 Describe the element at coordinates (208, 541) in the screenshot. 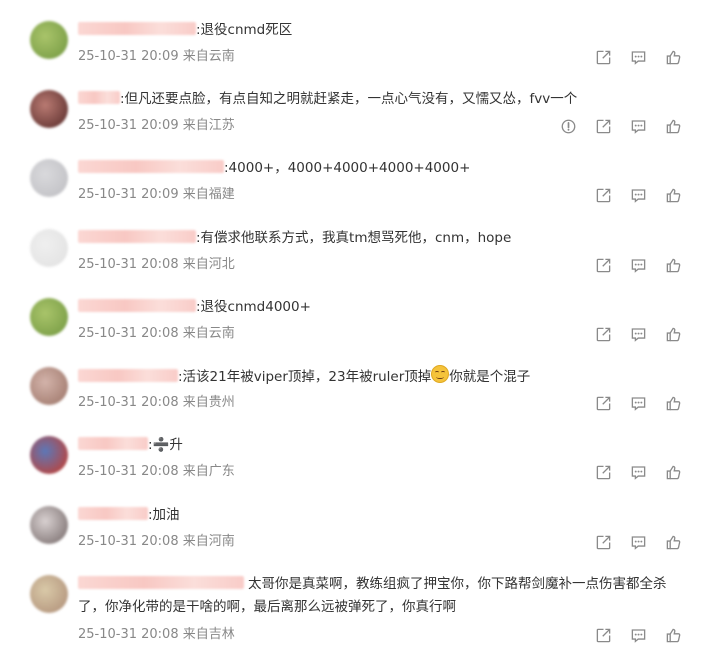

I see `location: 来自河南` at that location.